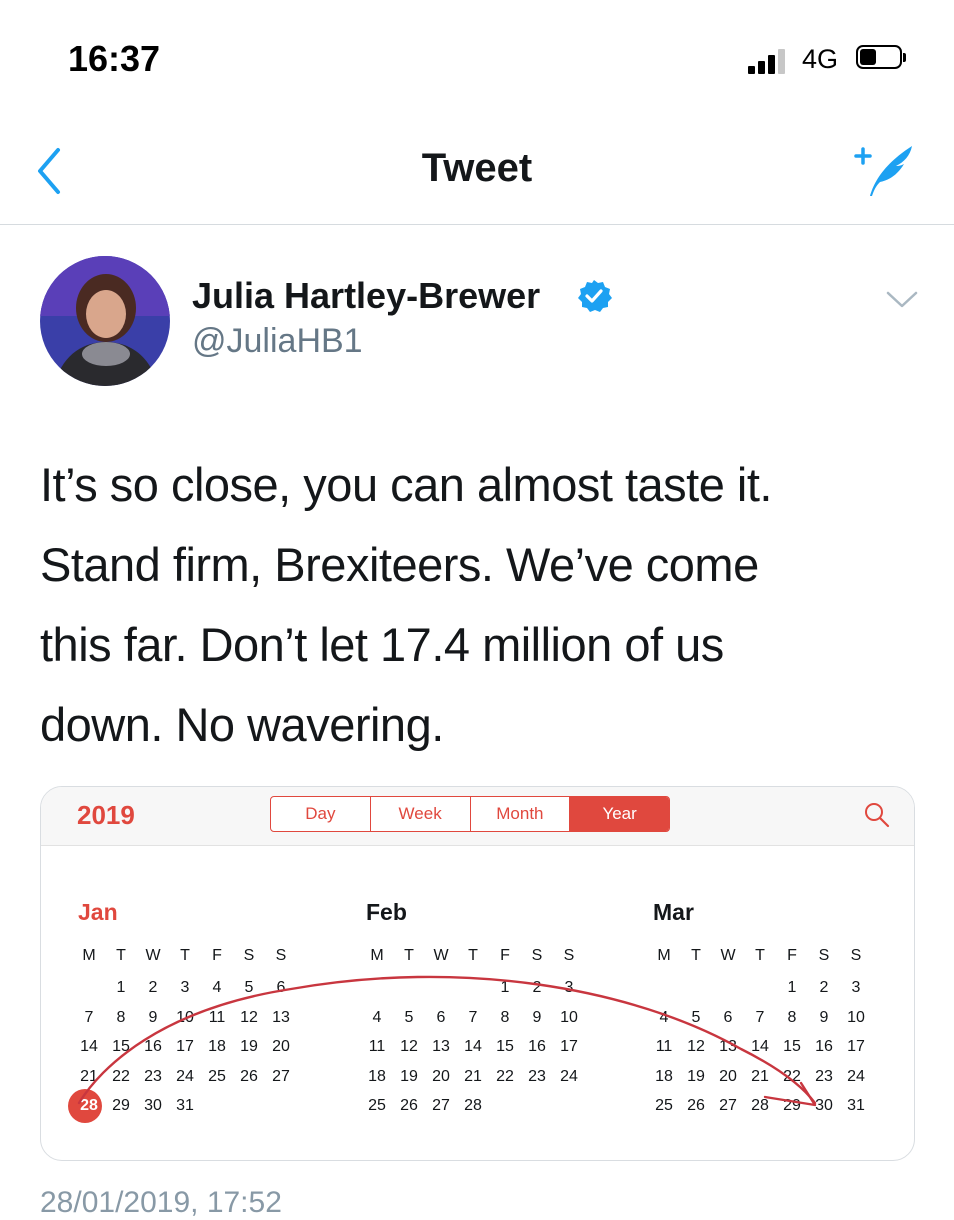 The height and width of the screenshot is (1220, 954). Describe the element at coordinates (877, 815) in the screenshot. I see `search-icon` at that location.